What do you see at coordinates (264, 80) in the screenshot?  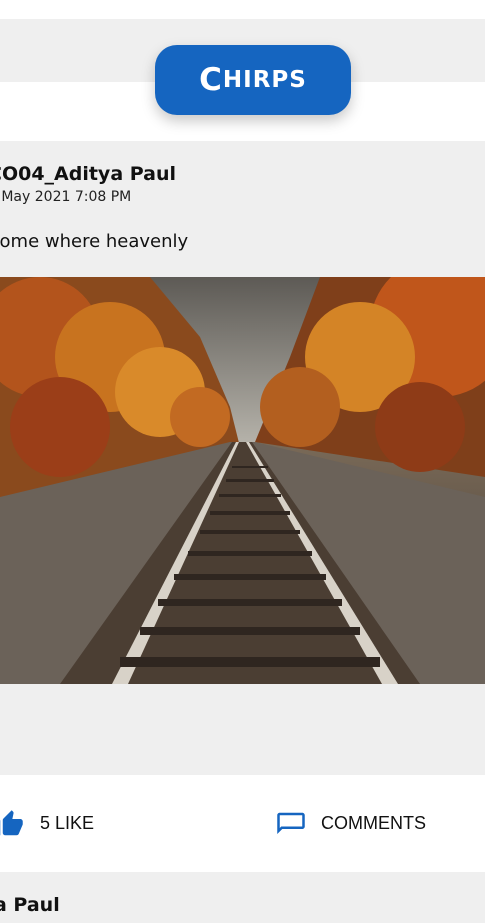 I see `logo-rest: HIRPS` at bounding box center [264, 80].